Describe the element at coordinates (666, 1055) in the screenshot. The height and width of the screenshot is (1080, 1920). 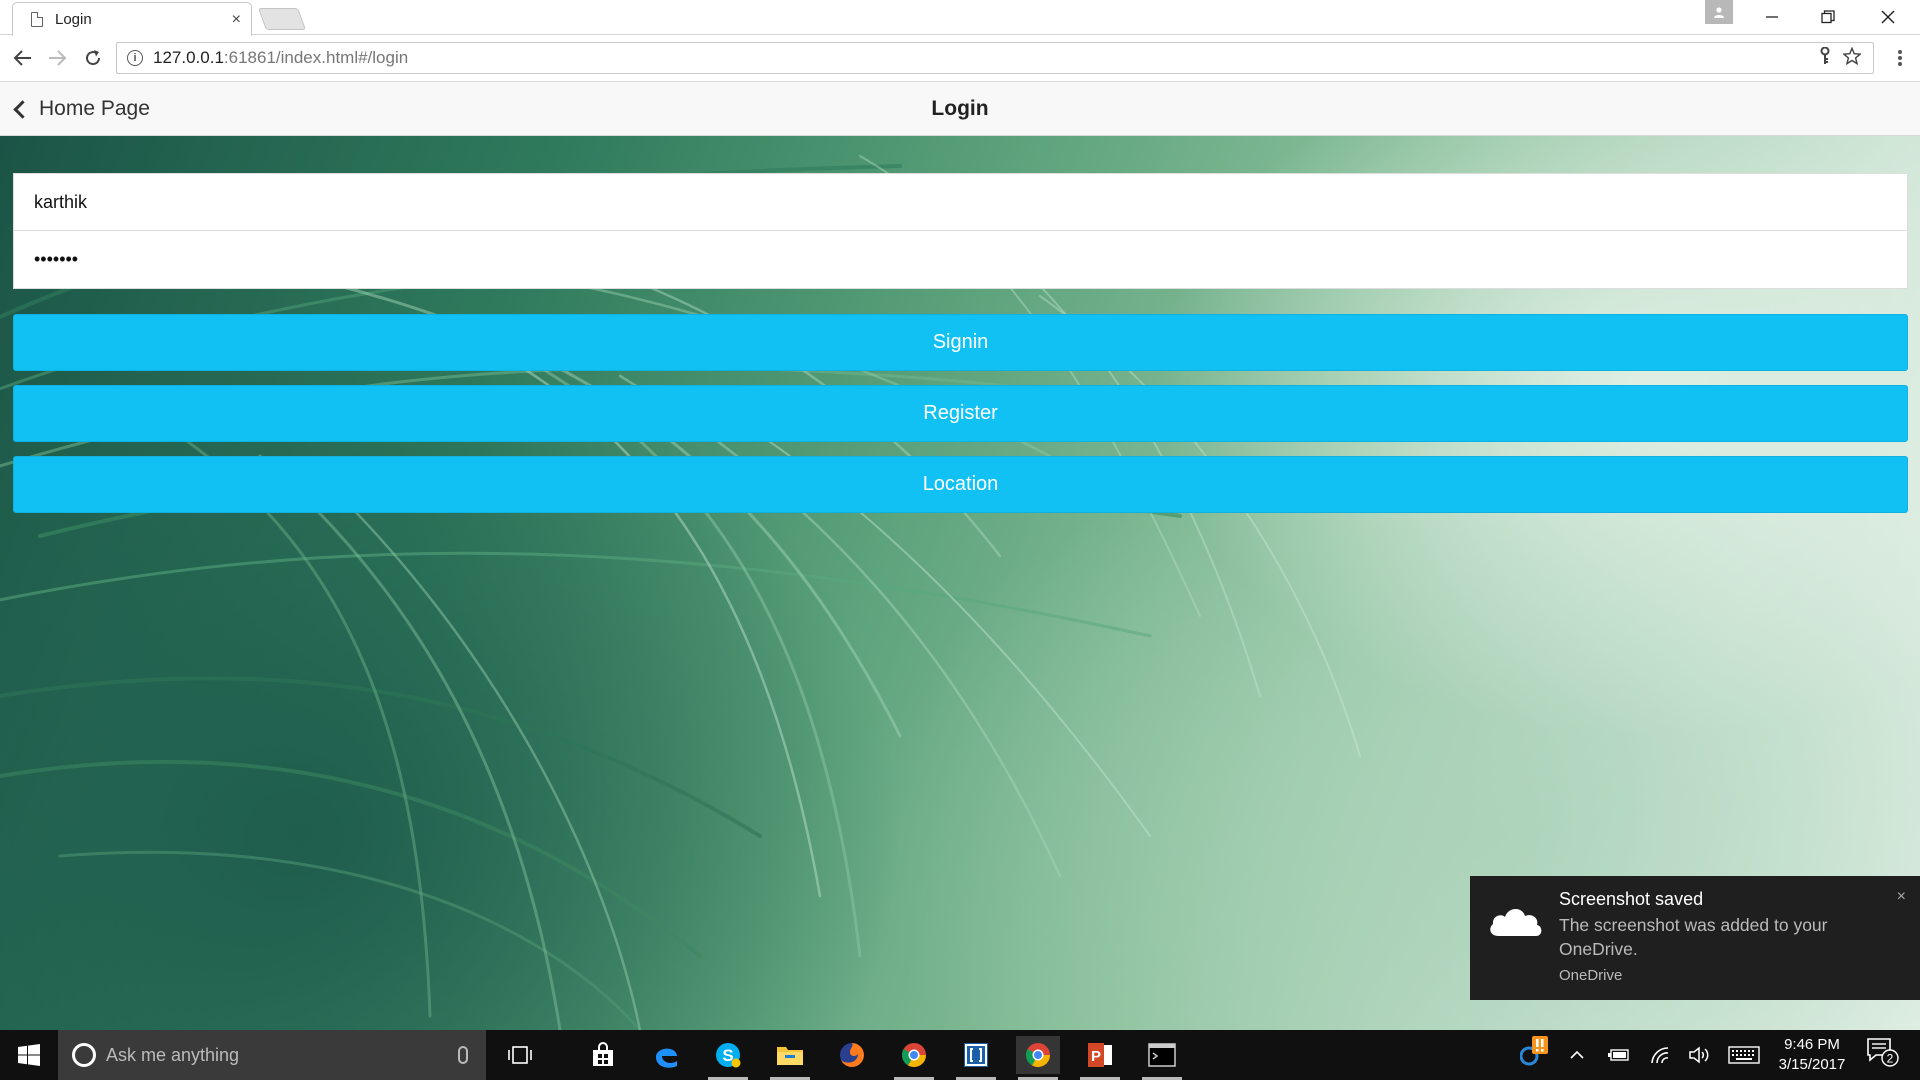
I see `edge-icon` at that location.